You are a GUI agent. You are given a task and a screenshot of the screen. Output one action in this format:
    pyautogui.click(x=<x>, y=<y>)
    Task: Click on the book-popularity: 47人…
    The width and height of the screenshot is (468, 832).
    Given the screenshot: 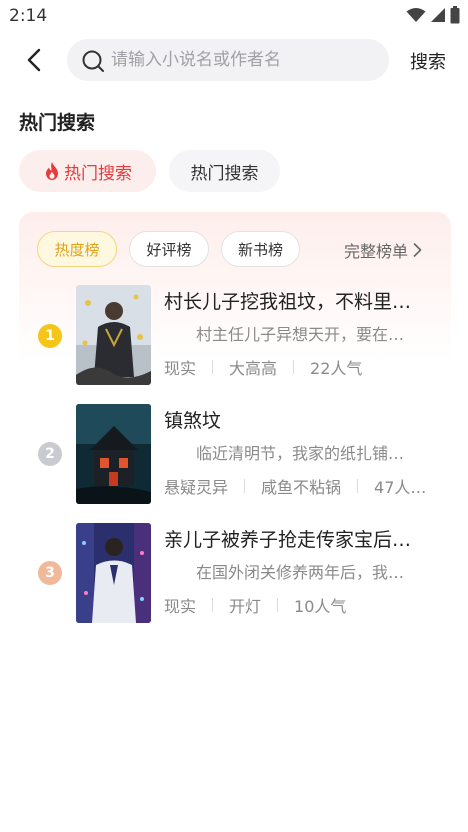 What is the action you would take?
    pyautogui.click(x=400, y=487)
    